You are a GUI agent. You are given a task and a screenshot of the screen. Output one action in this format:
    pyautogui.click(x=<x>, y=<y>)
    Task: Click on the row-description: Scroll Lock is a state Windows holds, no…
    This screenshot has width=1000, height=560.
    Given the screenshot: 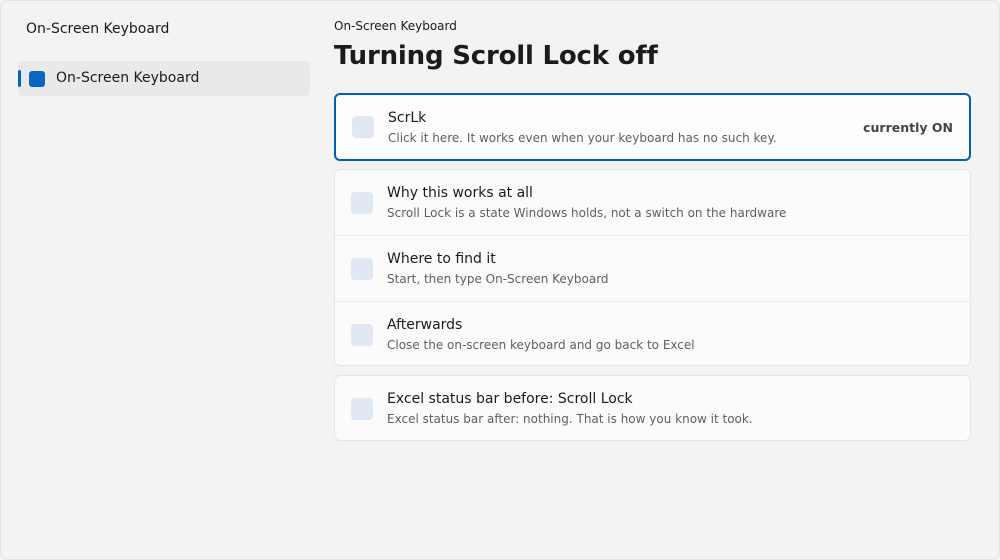 What is the action you would take?
    pyautogui.click(x=587, y=213)
    